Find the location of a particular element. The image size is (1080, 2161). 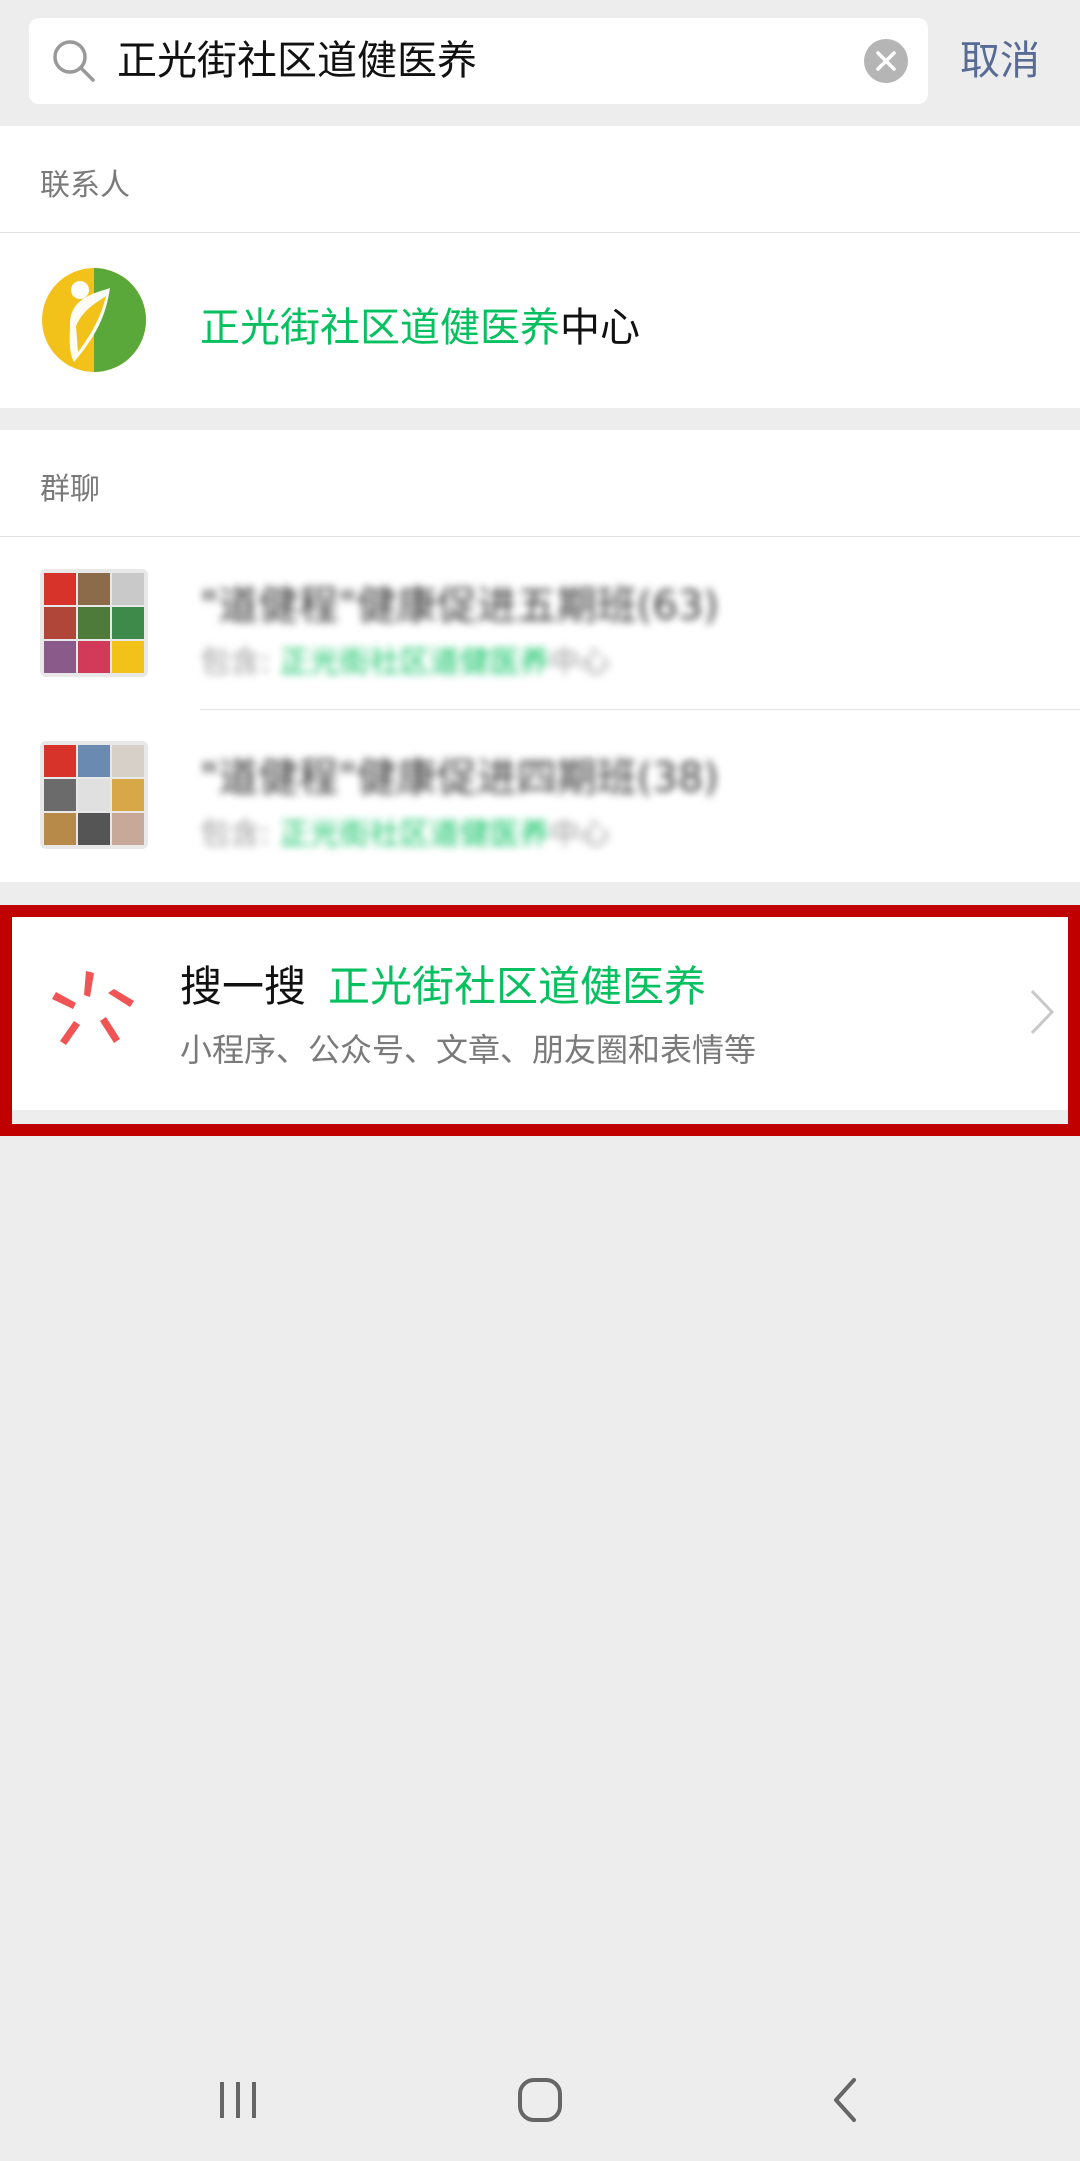

cancel-button: 取消 is located at coordinates (1000, 61).